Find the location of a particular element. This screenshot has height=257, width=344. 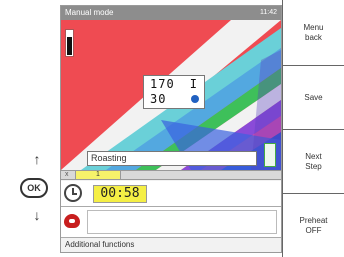

up-arrow-button: ↑ is located at coordinates (37, 159).